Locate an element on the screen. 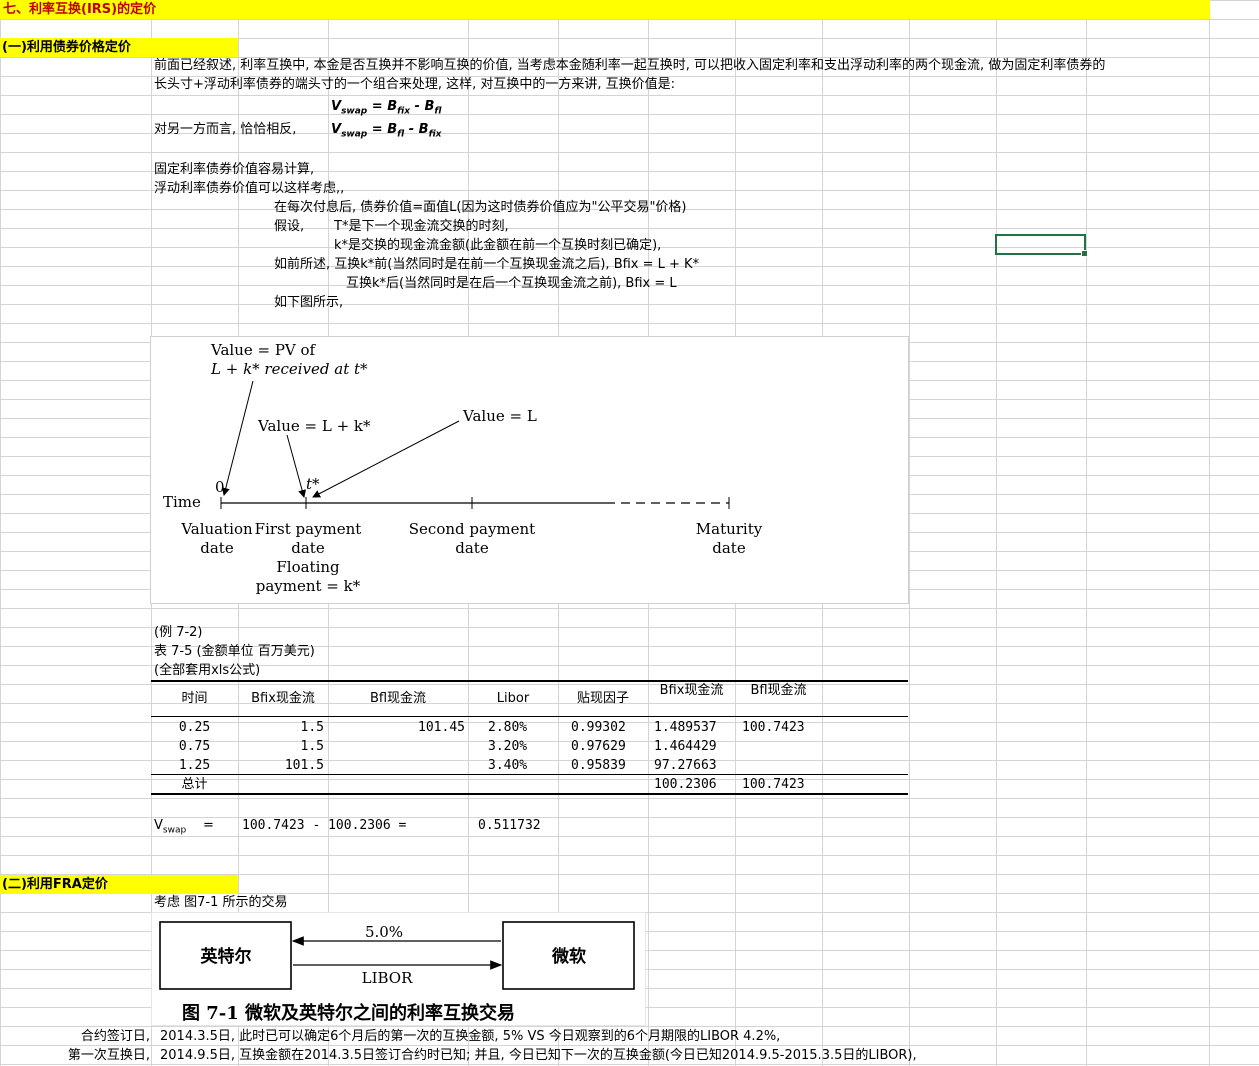 The height and width of the screenshot is (1066, 1259). label-first-1: First payment is located at coordinates (308, 529).